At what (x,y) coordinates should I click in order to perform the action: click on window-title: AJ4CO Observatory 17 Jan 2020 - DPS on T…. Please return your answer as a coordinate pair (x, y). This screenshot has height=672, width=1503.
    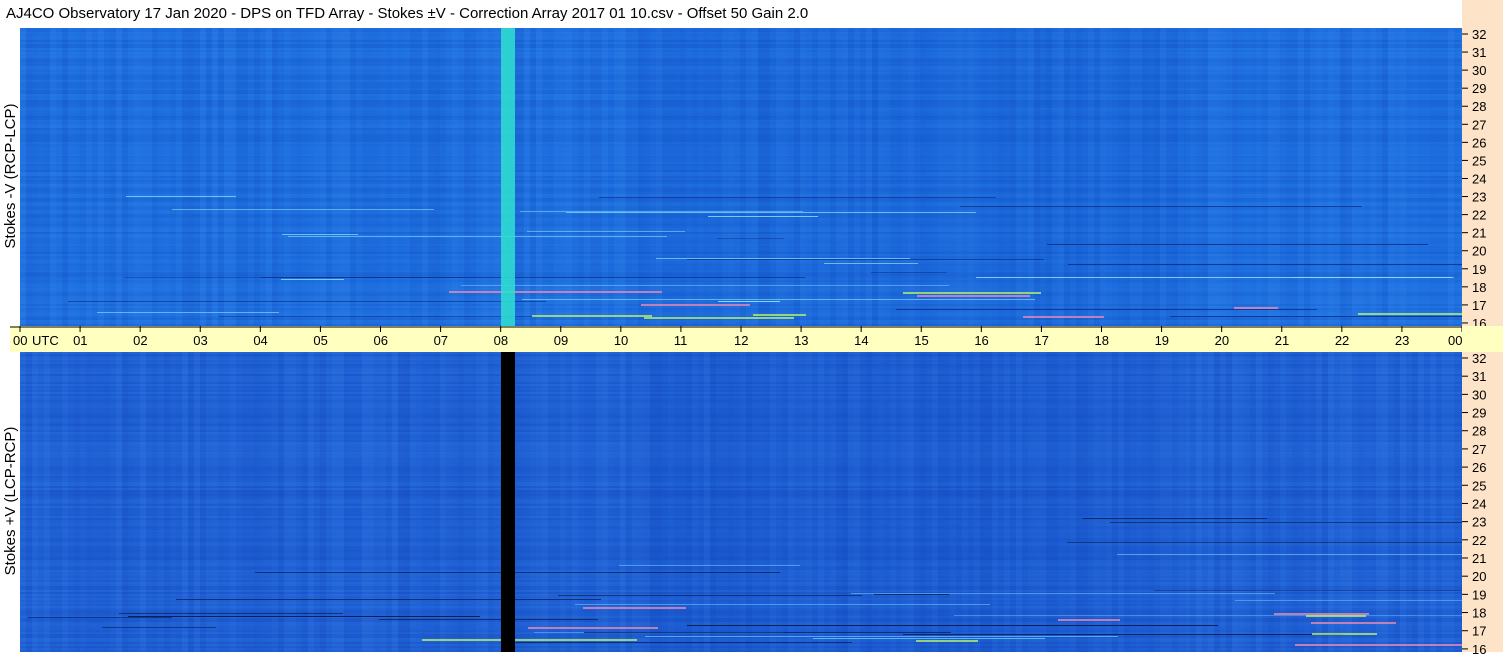
    Looking at the image, I should click on (407, 13).